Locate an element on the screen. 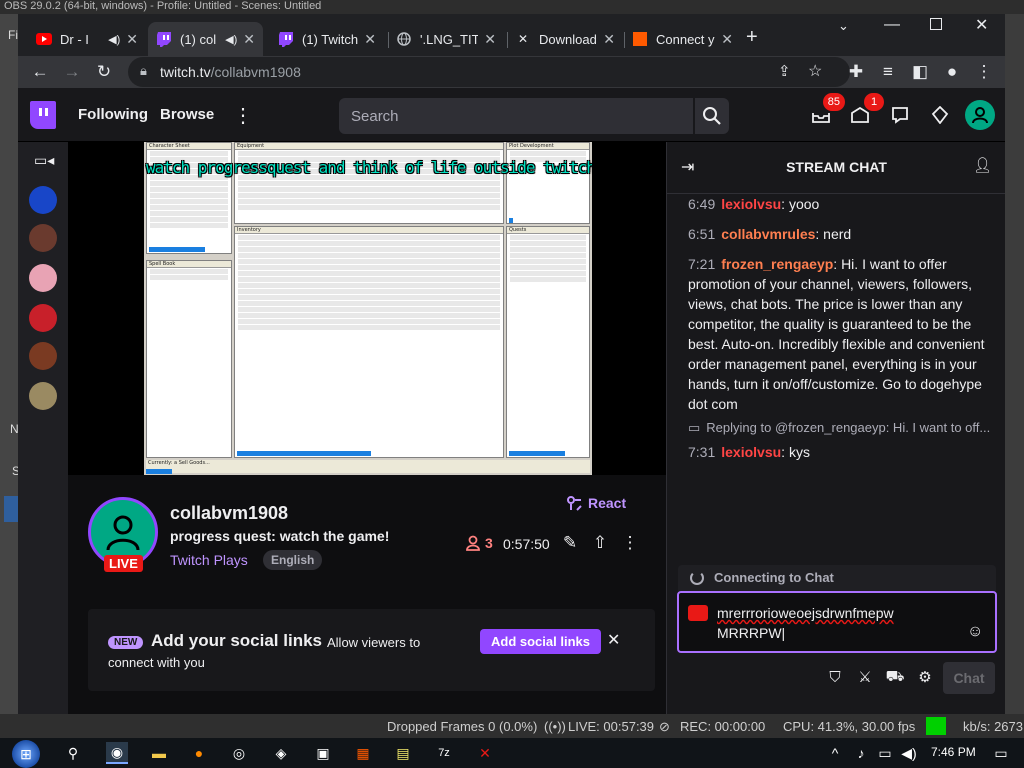  back-icon: ← is located at coordinates (40, 72).